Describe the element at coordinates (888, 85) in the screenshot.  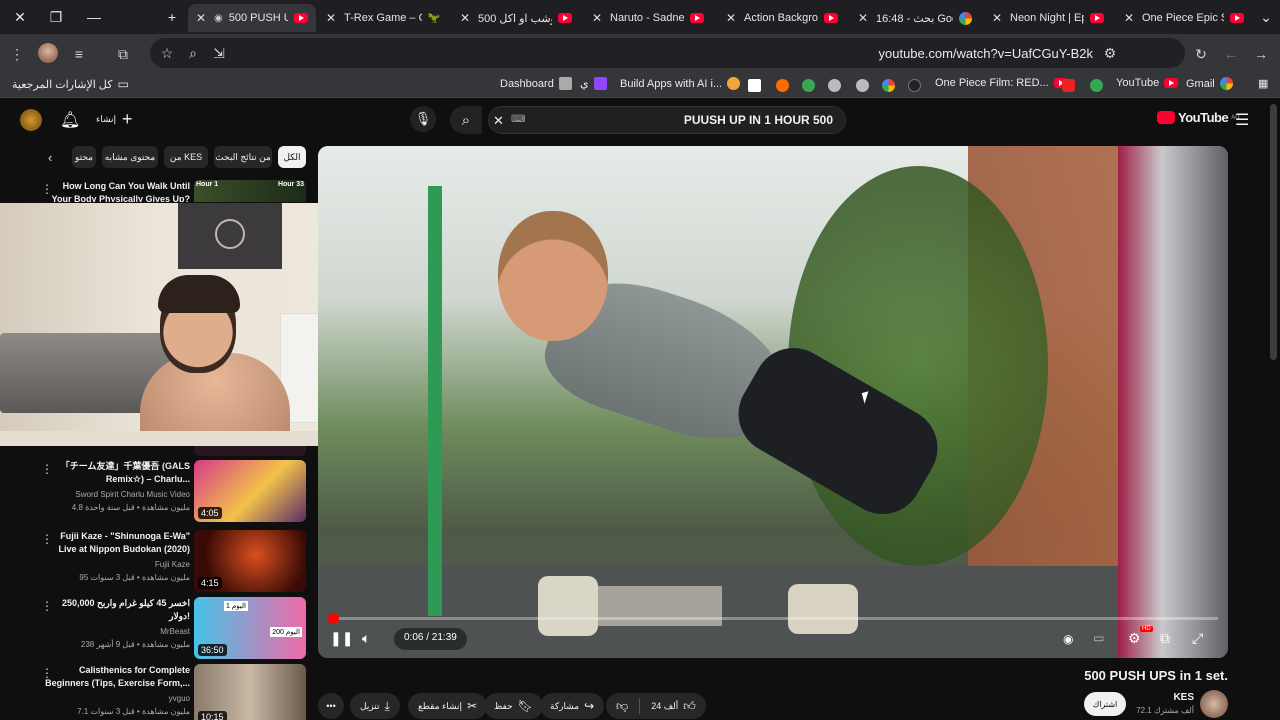
I see `google-icon` at that location.